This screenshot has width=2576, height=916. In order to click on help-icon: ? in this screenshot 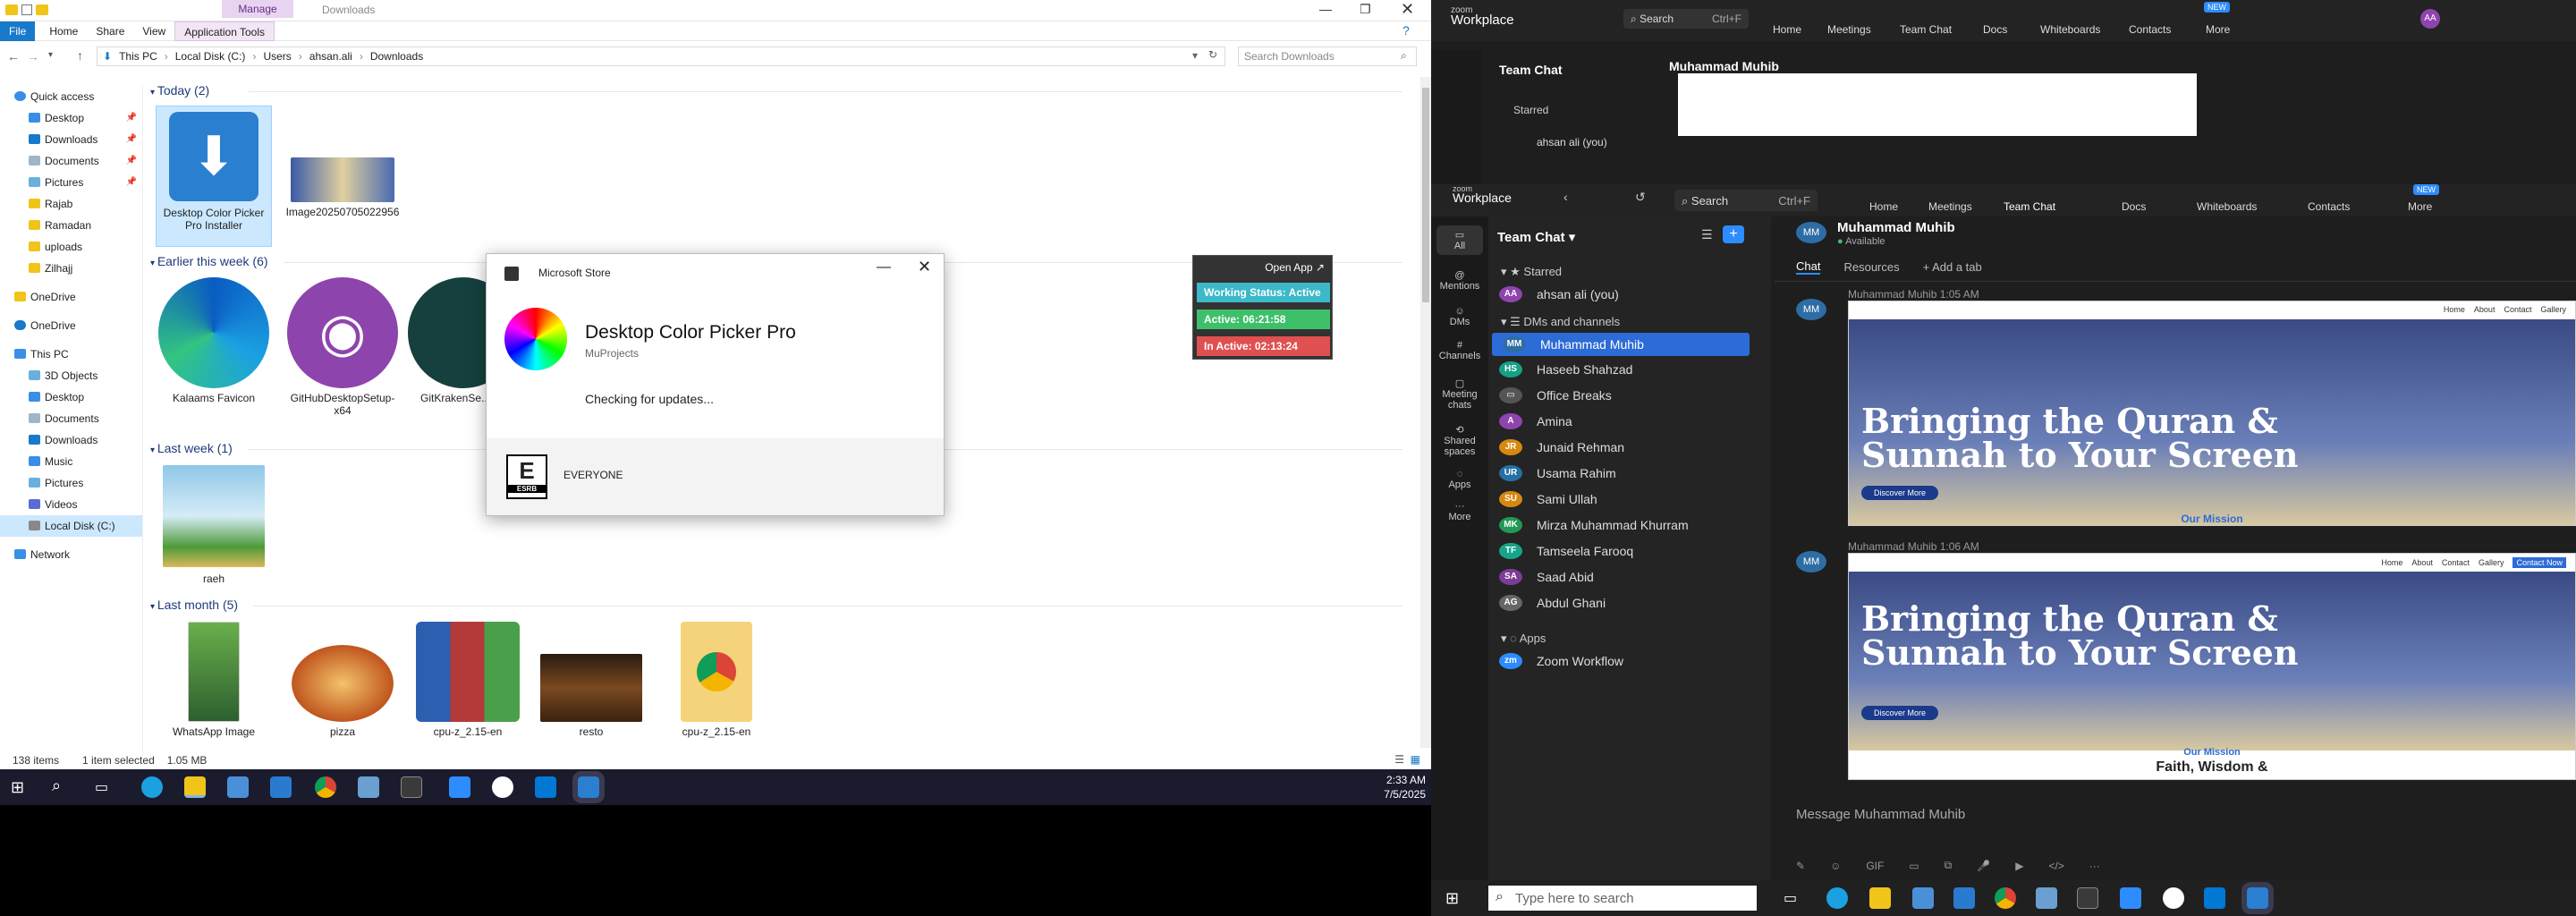, I will do `click(1406, 30)`.